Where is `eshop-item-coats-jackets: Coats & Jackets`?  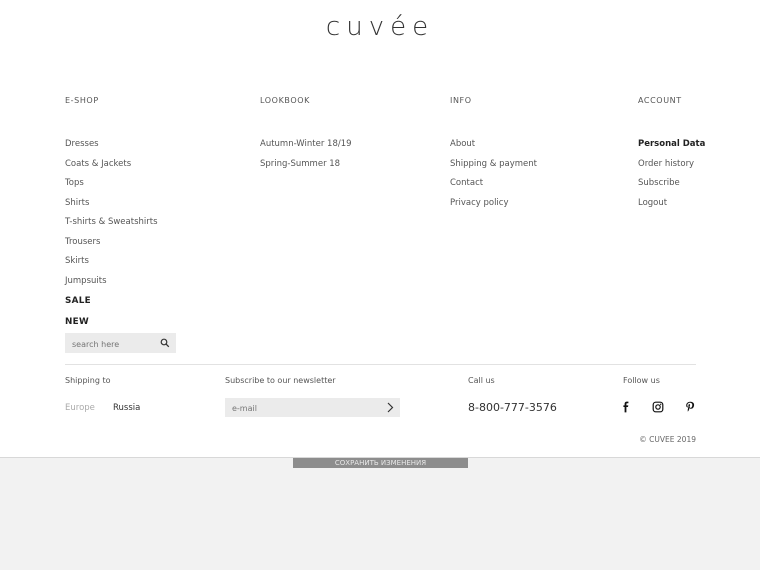 eshop-item-coats-jackets: Coats & Jackets is located at coordinates (155, 165).